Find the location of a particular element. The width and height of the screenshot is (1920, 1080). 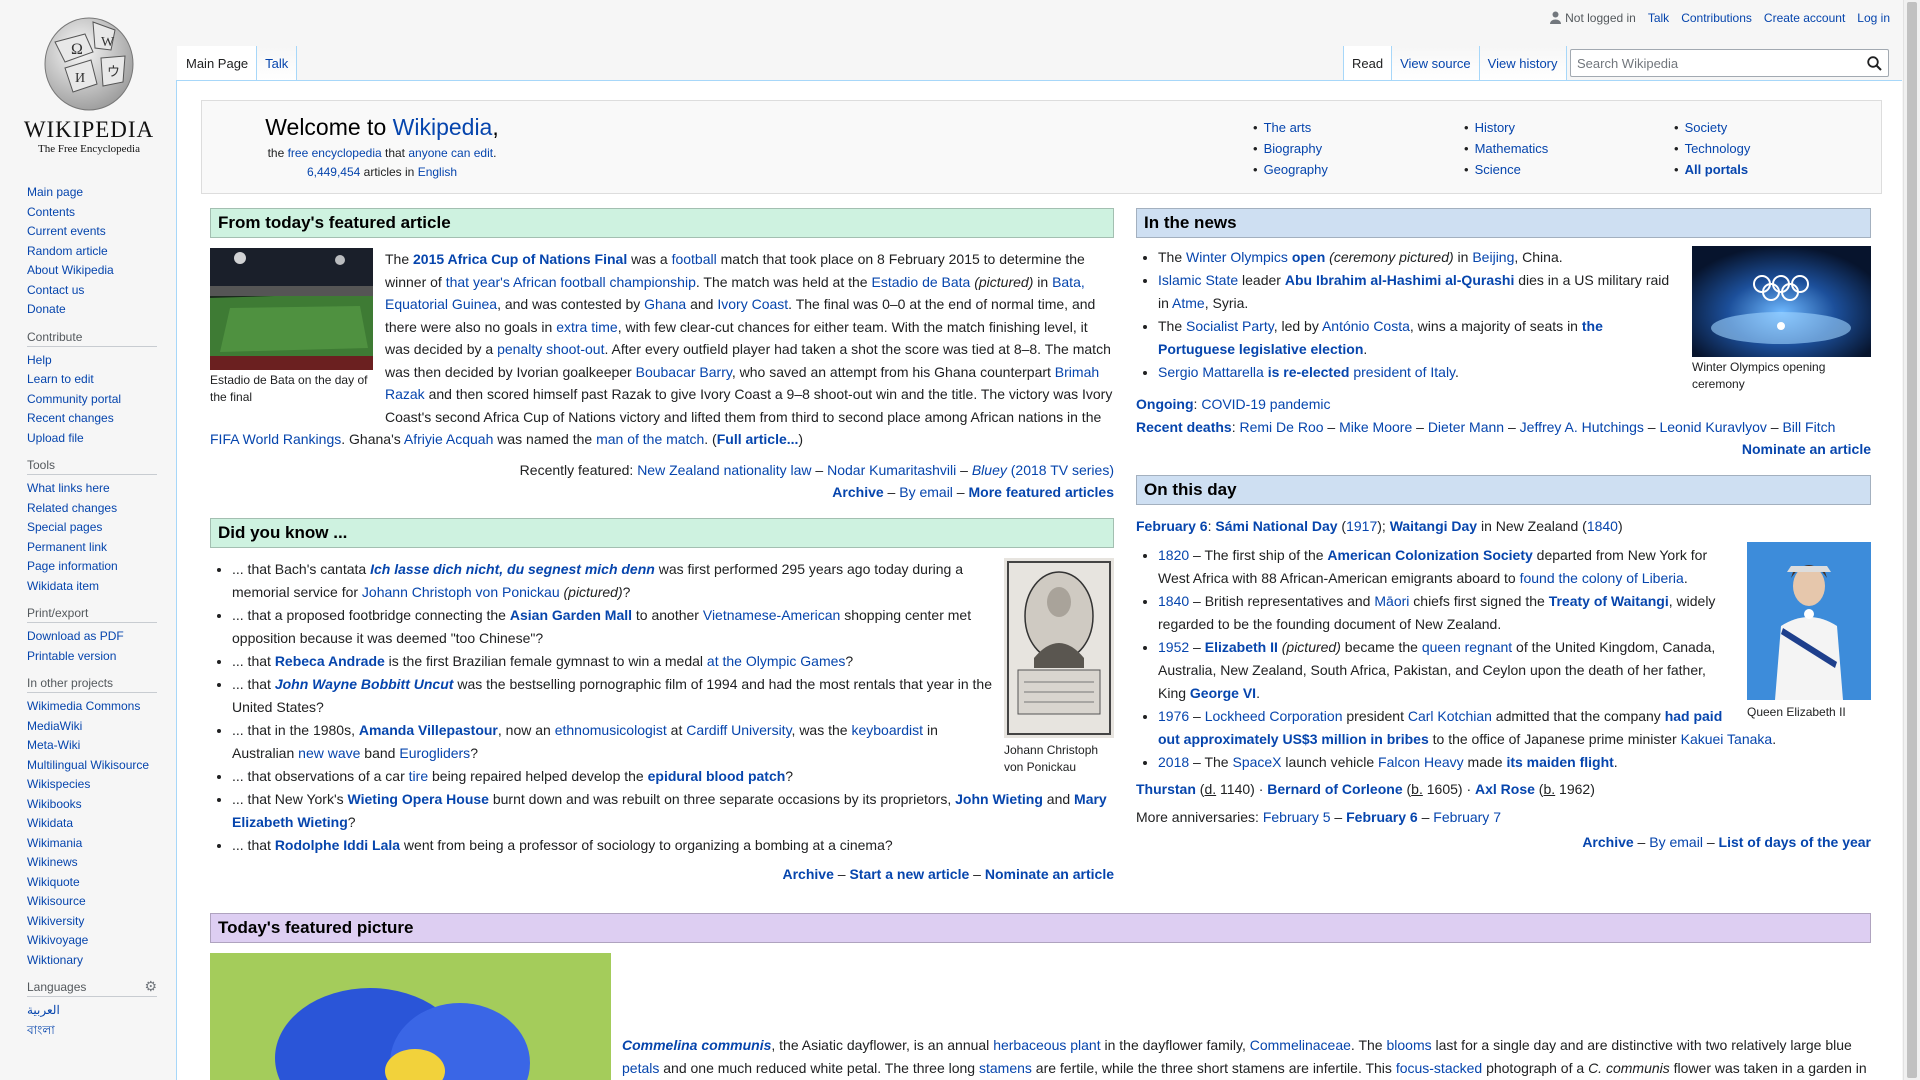

news-nominate-link: Nominate an article is located at coordinates (1806, 449).